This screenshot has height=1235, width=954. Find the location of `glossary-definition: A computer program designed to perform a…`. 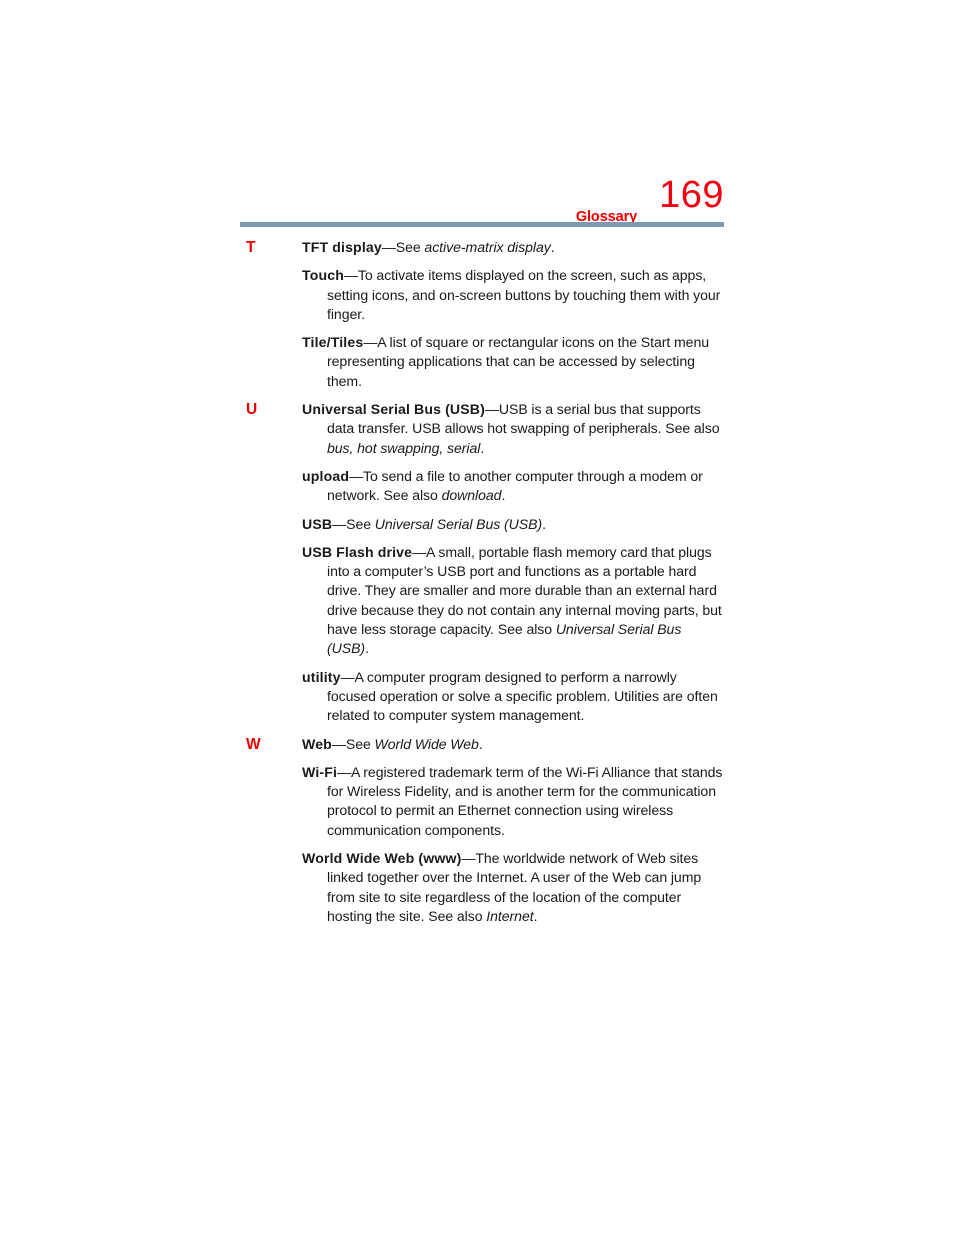

glossary-definition: A computer program designed to perform a… is located at coordinates (522, 696).